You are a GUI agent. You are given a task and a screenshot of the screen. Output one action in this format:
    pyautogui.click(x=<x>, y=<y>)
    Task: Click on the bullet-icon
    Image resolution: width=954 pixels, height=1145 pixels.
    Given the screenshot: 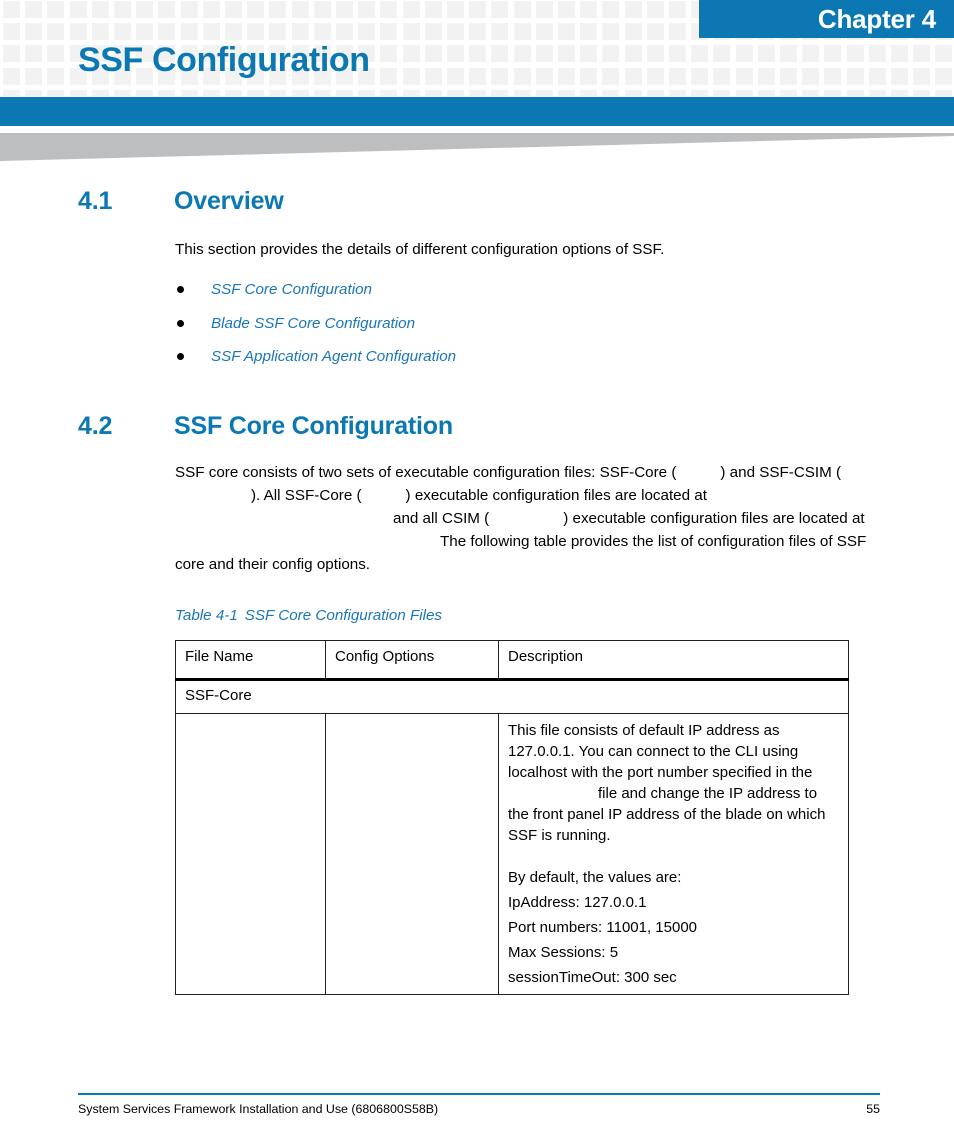 What is the action you would take?
    pyautogui.click(x=180, y=323)
    